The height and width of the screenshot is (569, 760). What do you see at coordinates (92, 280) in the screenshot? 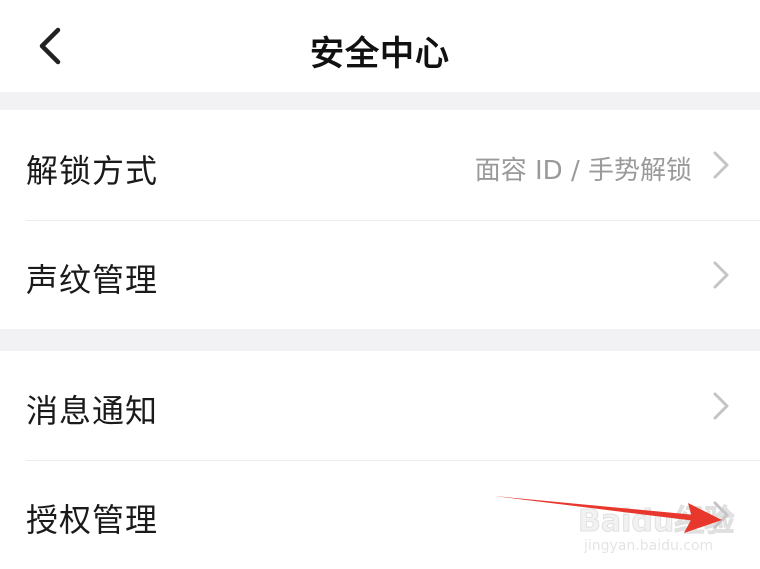
I see `row-label: 声纹管理` at bounding box center [92, 280].